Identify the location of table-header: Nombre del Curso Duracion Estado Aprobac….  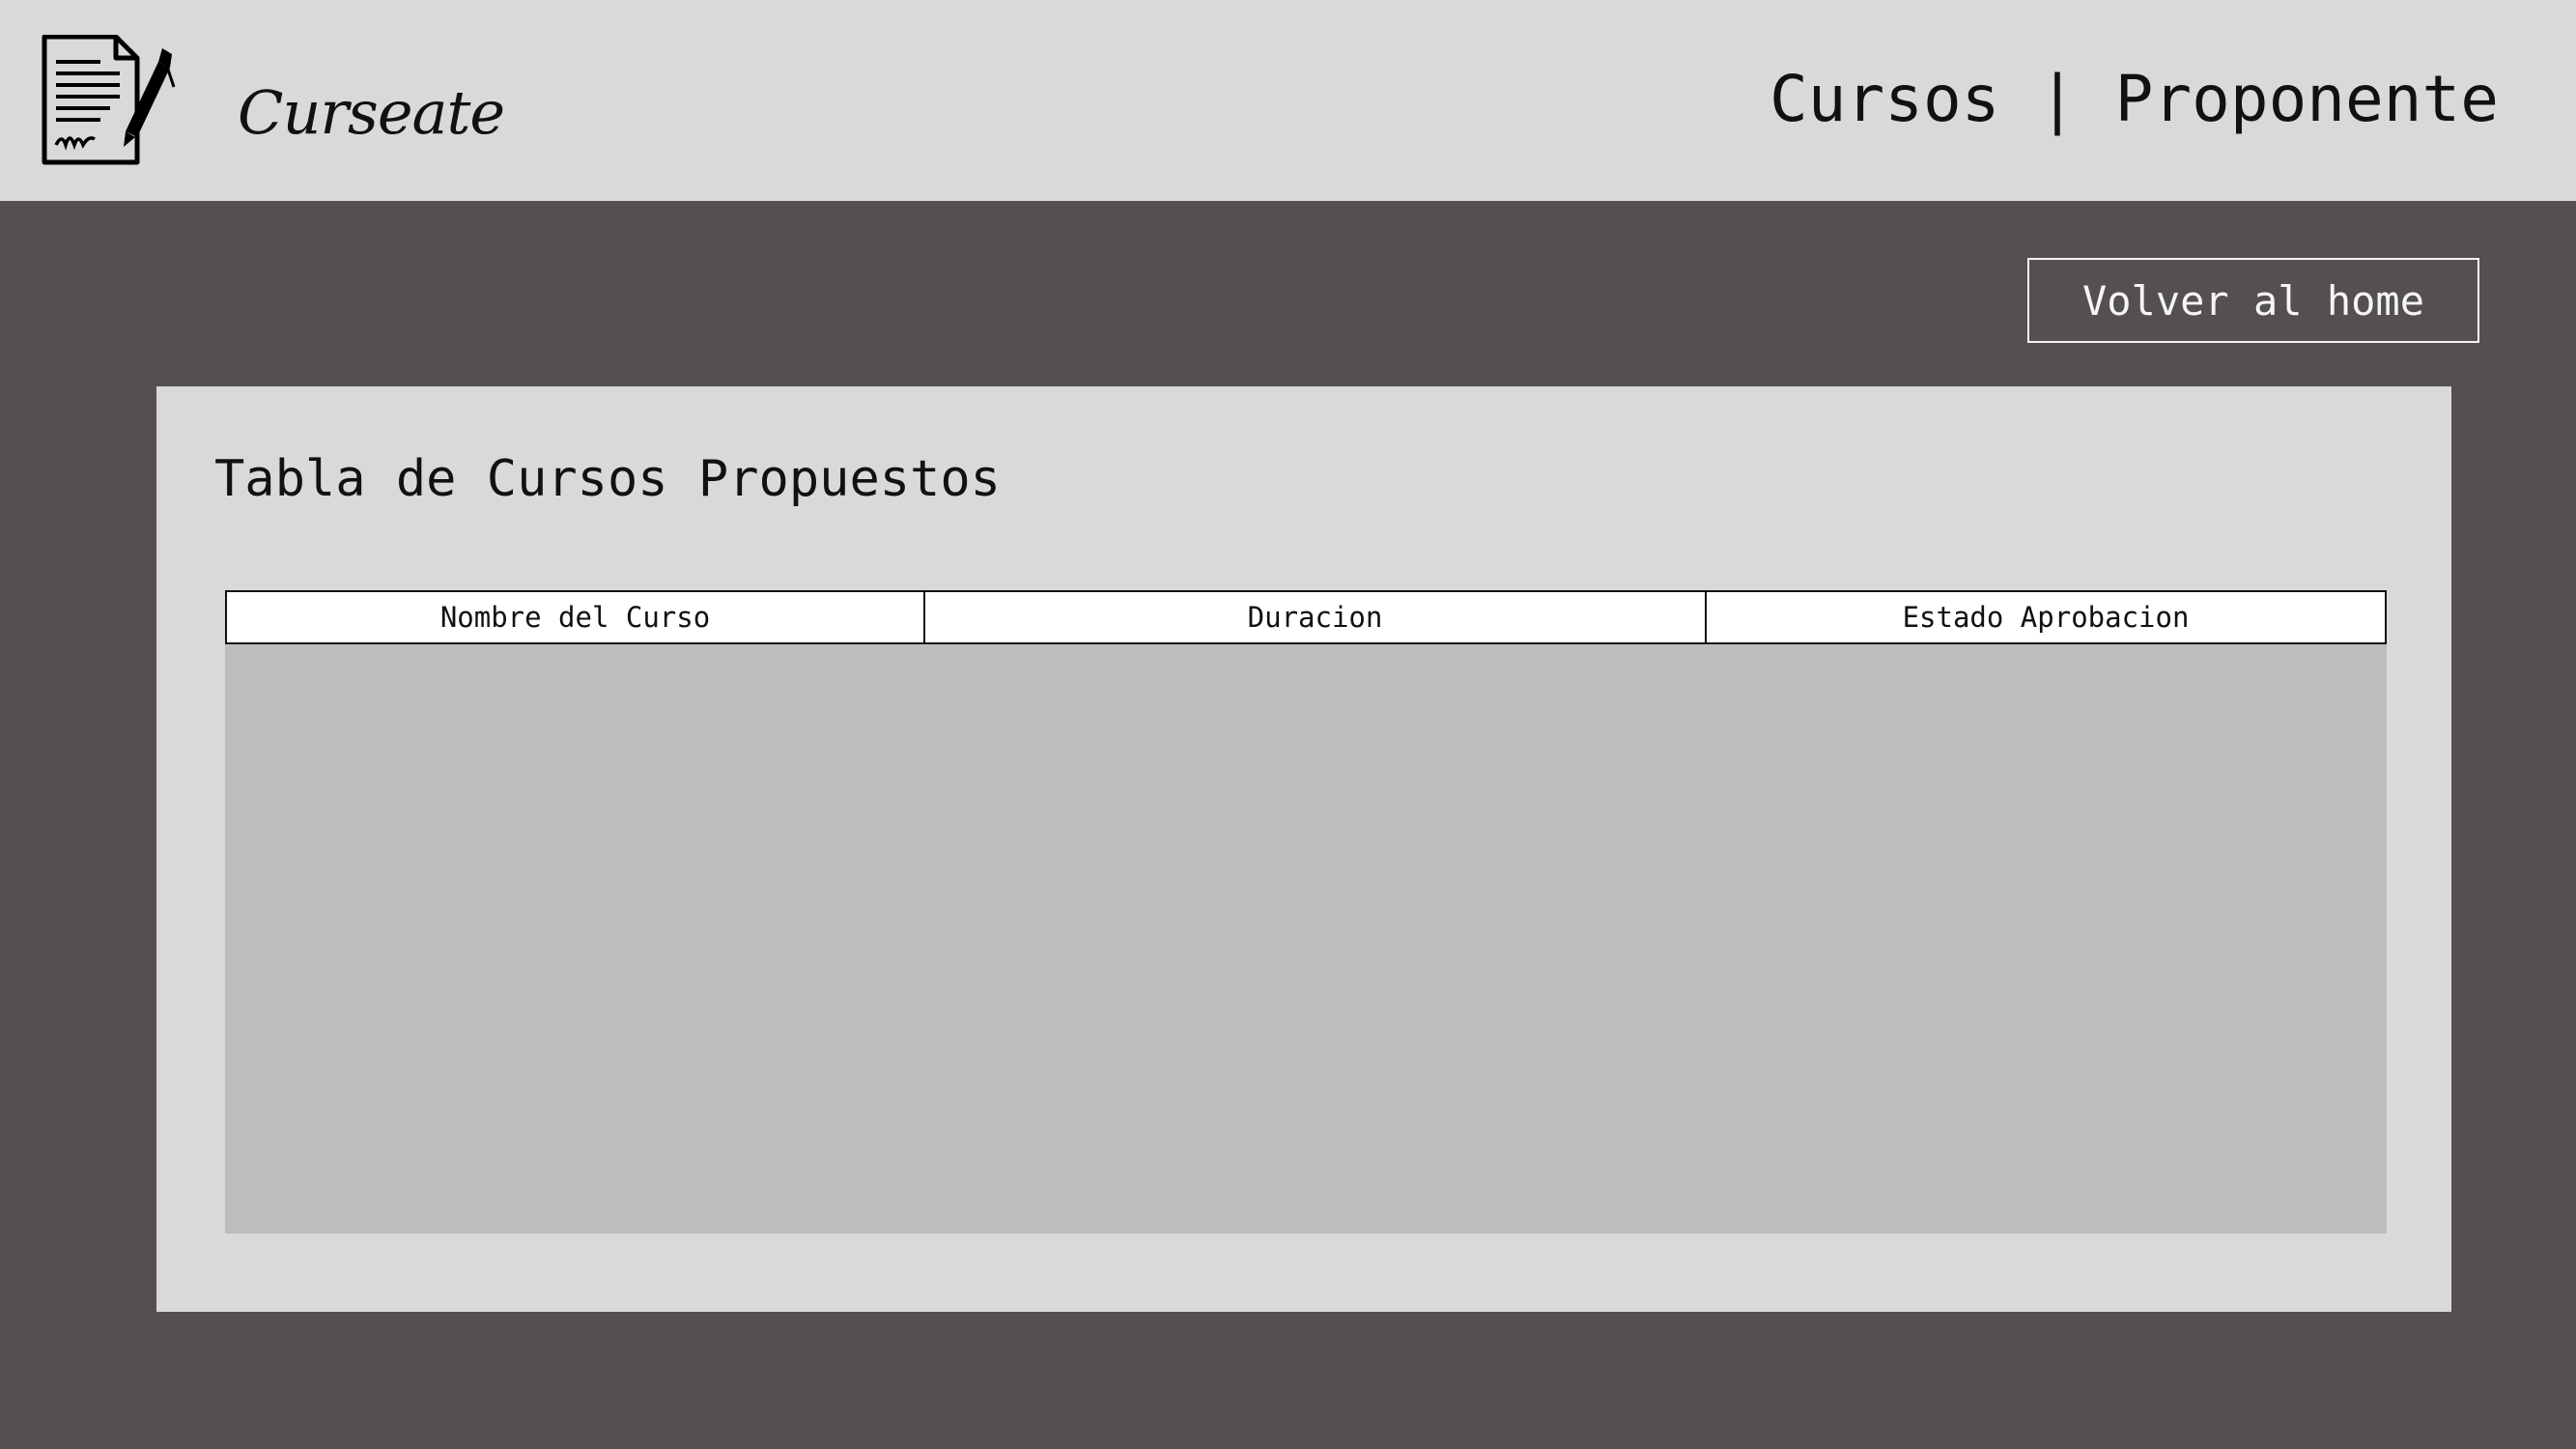
(1306, 617).